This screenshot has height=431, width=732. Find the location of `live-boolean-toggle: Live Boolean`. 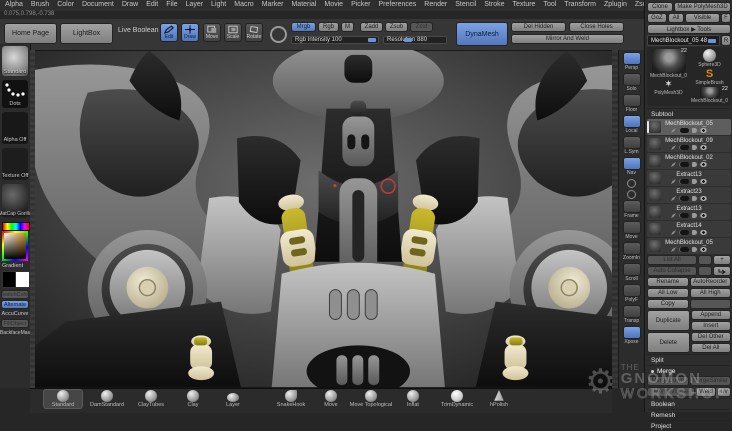

live-boolean-toggle: Live Boolean is located at coordinates (138, 30).